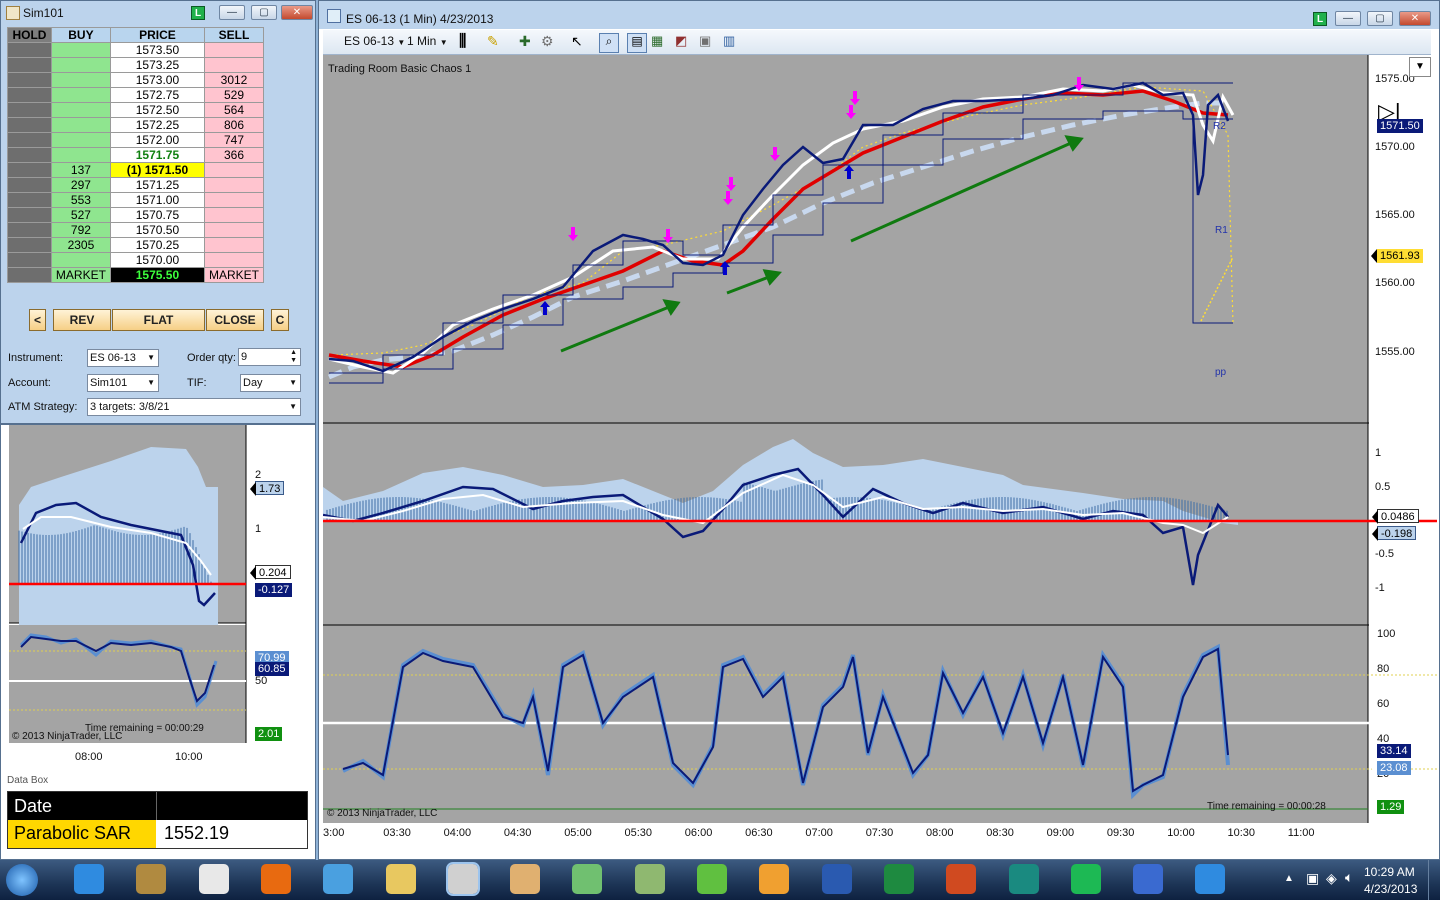  What do you see at coordinates (708, 42) in the screenshot?
I see `snapshot-icon: ▣` at bounding box center [708, 42].